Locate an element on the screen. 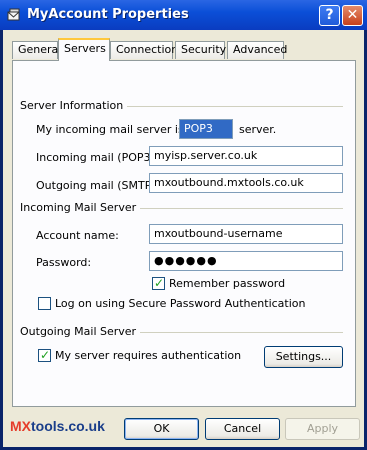  incoming-server-type-field: POP3 is located at coordinates (206, 129).